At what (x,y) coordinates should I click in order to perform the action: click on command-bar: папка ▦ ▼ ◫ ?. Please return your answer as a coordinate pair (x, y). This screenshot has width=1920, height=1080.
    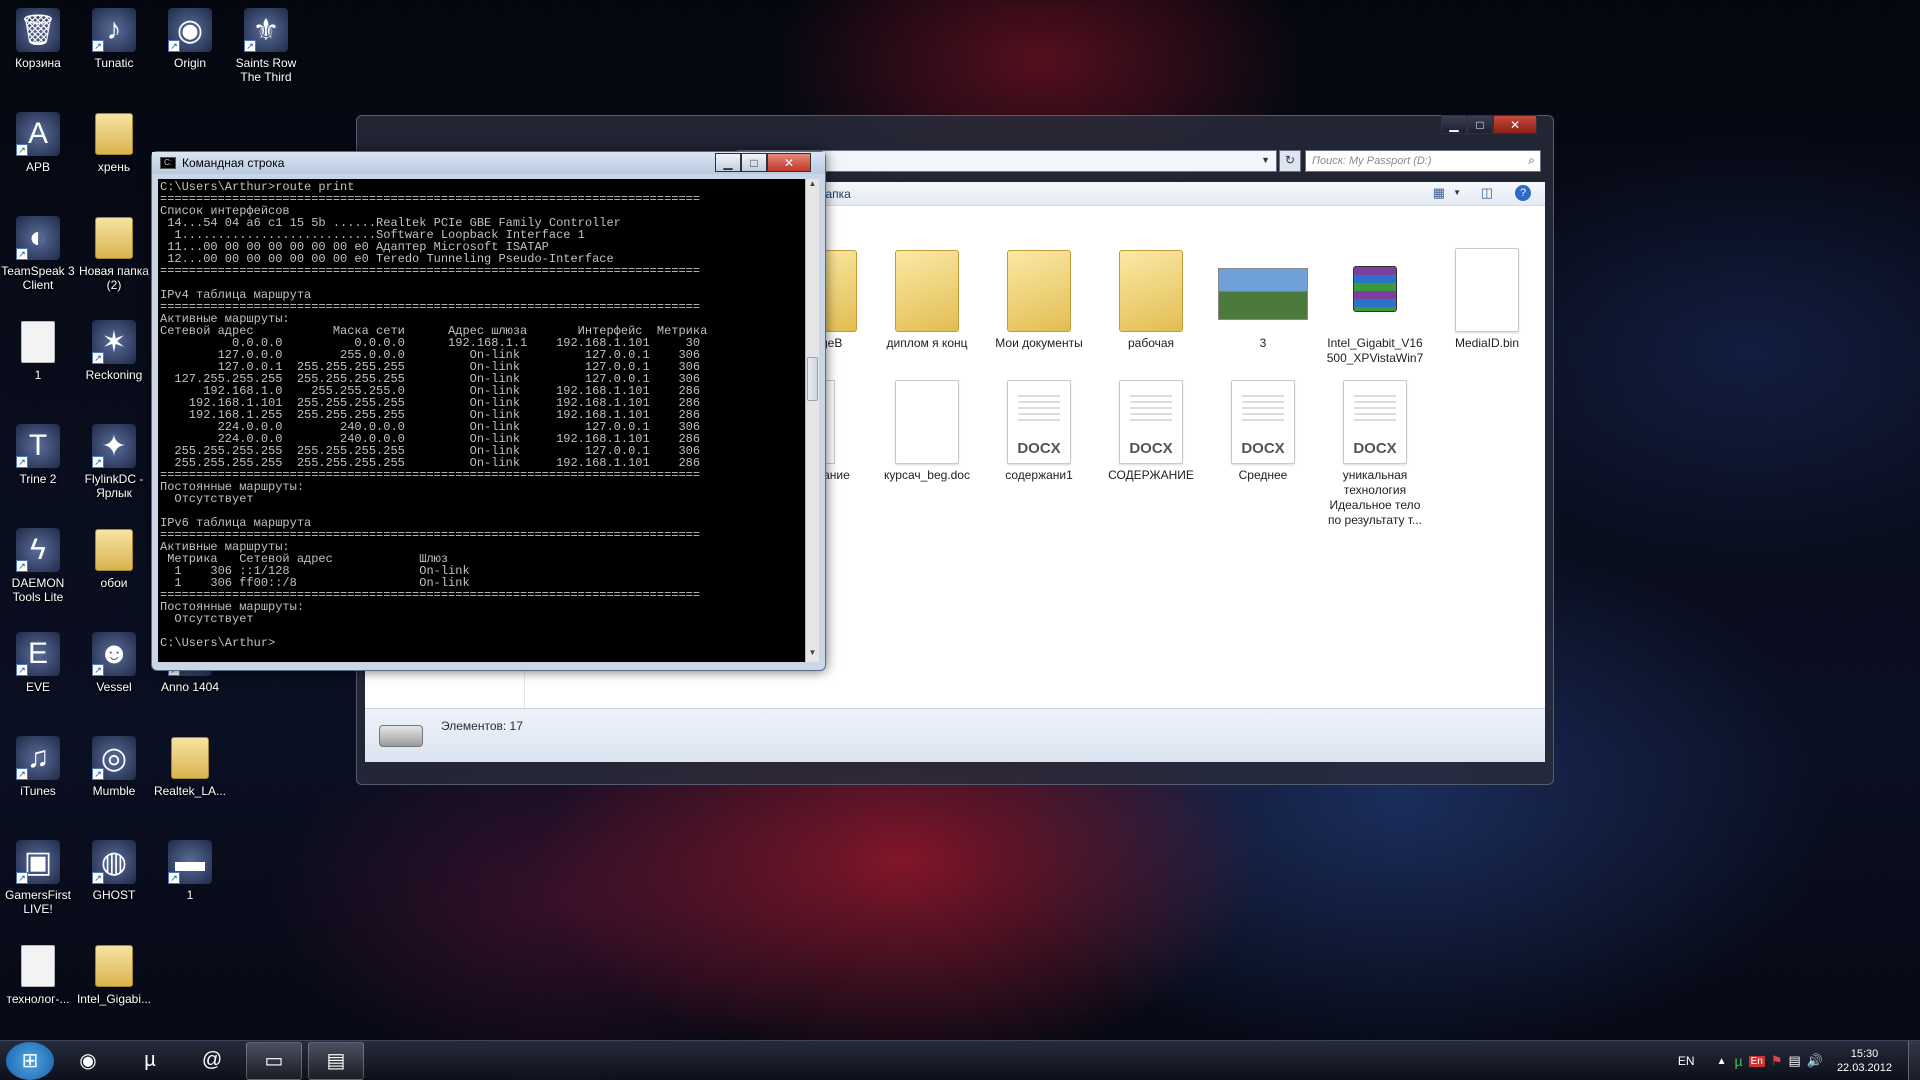
    Looking at the image, I should click on (1180, 194).